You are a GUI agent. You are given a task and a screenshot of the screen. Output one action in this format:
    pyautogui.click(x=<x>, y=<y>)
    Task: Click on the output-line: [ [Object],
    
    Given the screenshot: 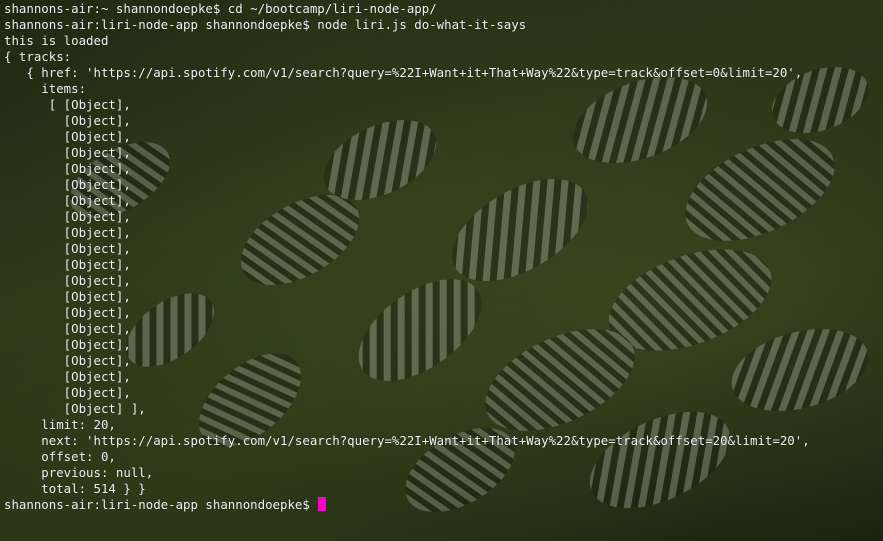 What is the action you would take?
    pyautogui.click(x=67, y=104)
    